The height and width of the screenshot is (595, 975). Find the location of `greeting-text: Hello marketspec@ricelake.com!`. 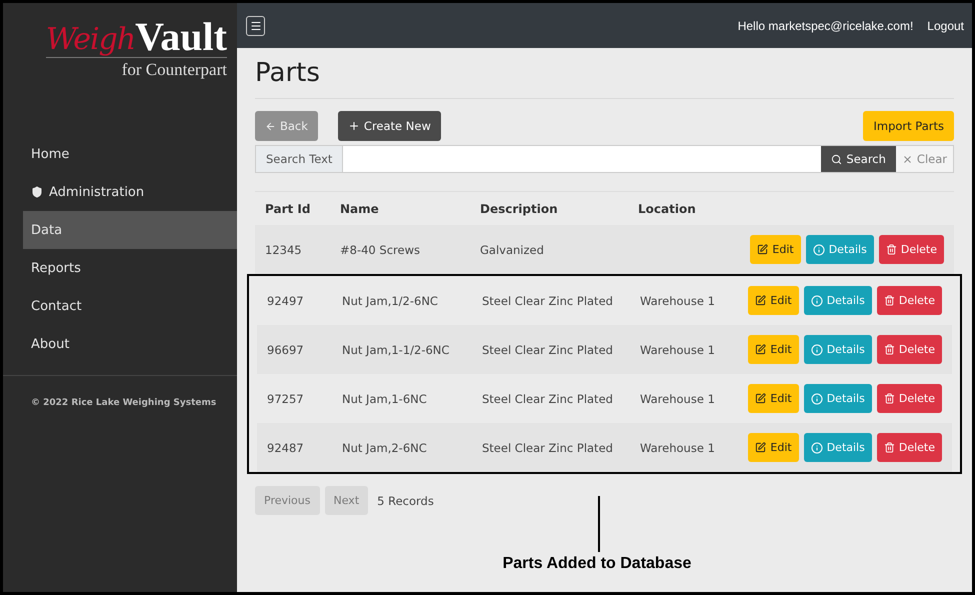

greeting-text: Hello marketspec@ricelake.com! is located at coordinates (826, 25).